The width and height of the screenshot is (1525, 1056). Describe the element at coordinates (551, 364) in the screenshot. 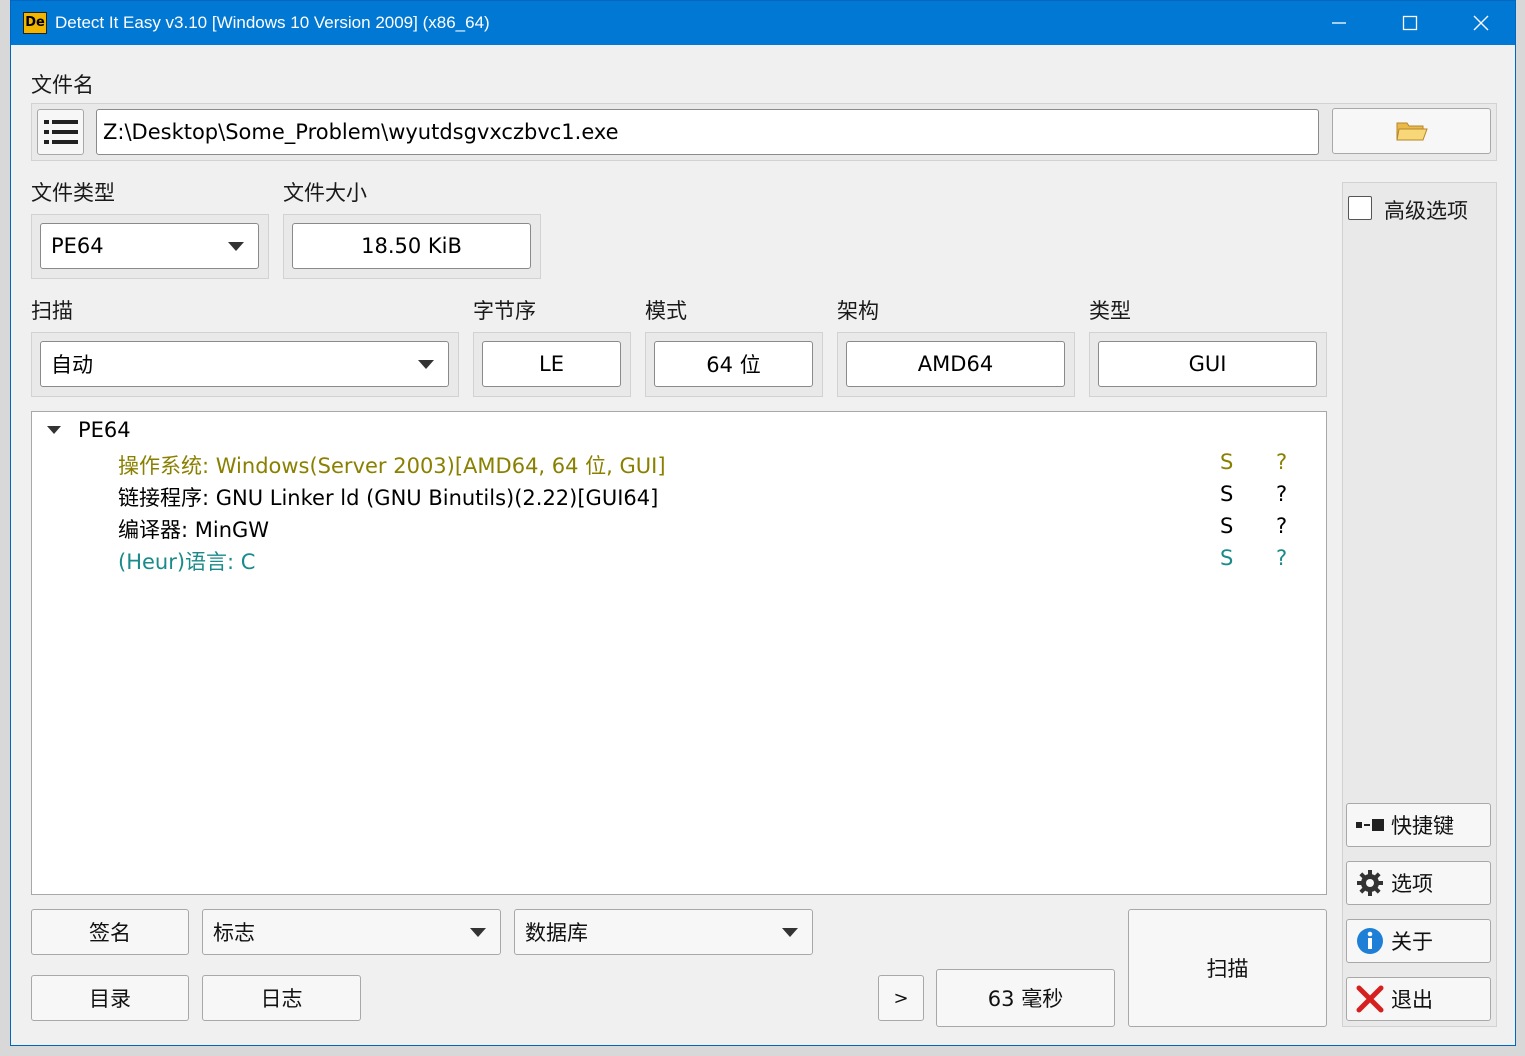

I see `endianness-field: LE` at that location.